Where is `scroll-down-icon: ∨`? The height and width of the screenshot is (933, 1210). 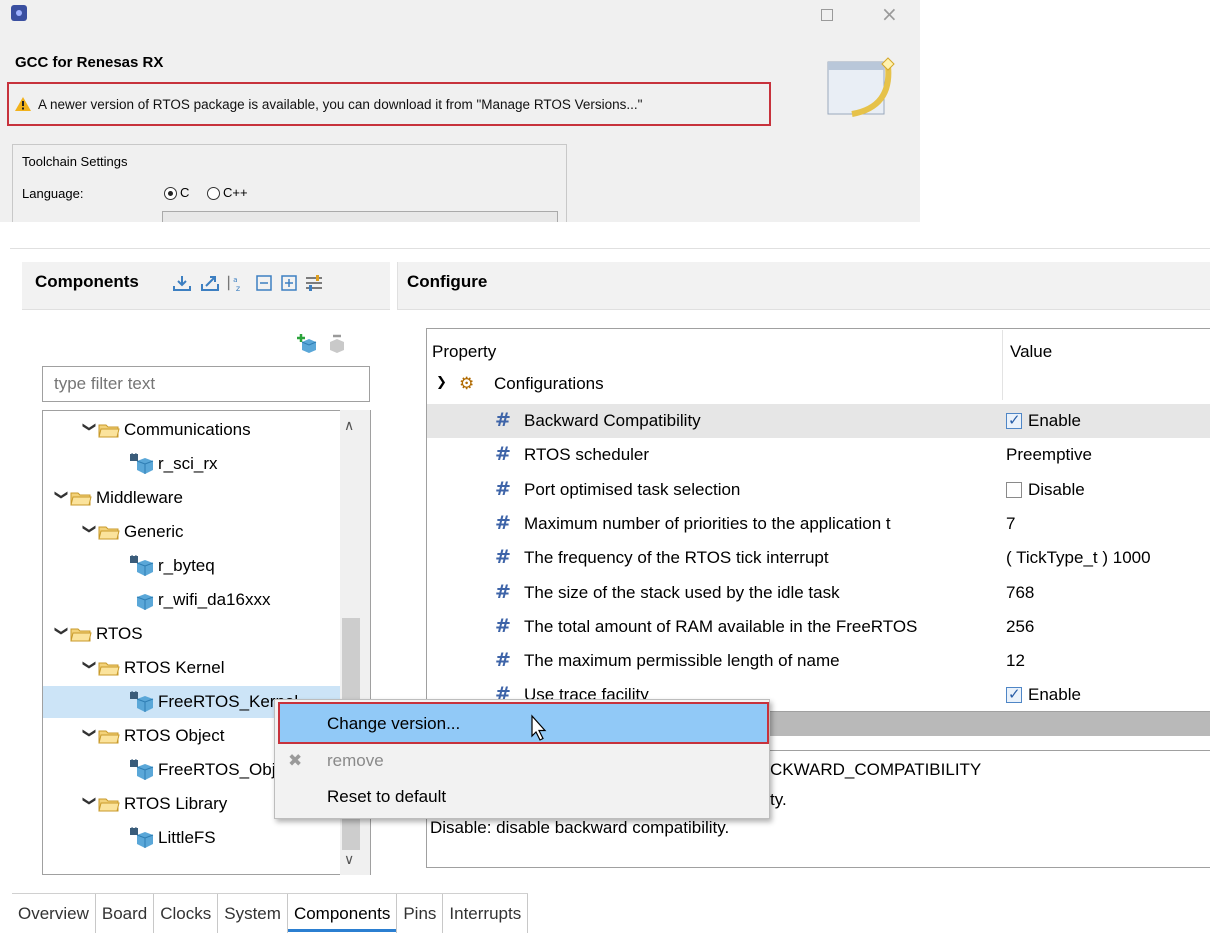
scroll-down-icon: ∨ is located at coordinates (349, 860).